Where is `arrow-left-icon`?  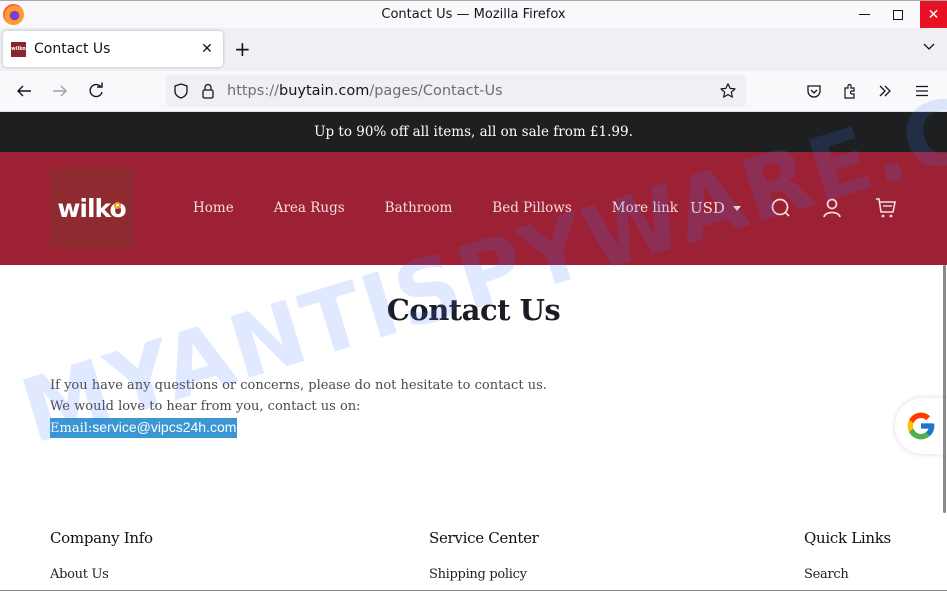 arrow-left-icon is located at coordinates (24, 91).